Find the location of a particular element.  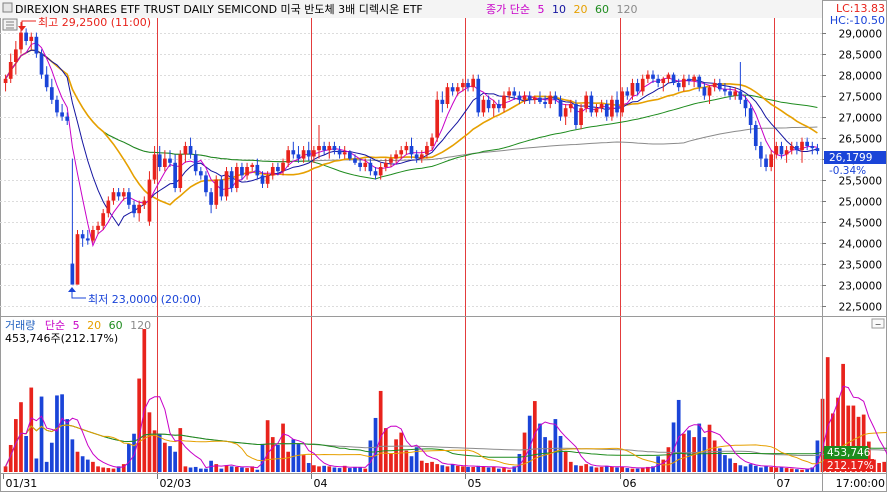

price-tick-label: 23,5000 is located at coordinates (860, 266).